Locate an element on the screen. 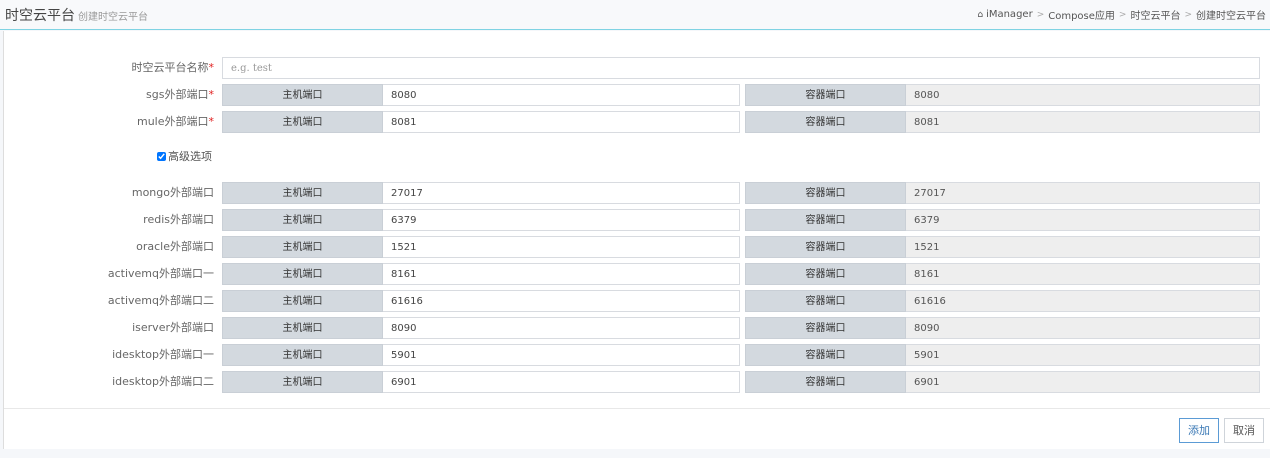 This screenshot has width=1270, height=458. port-row-label: sgs外部端口* is located at coordinates (180, 94).